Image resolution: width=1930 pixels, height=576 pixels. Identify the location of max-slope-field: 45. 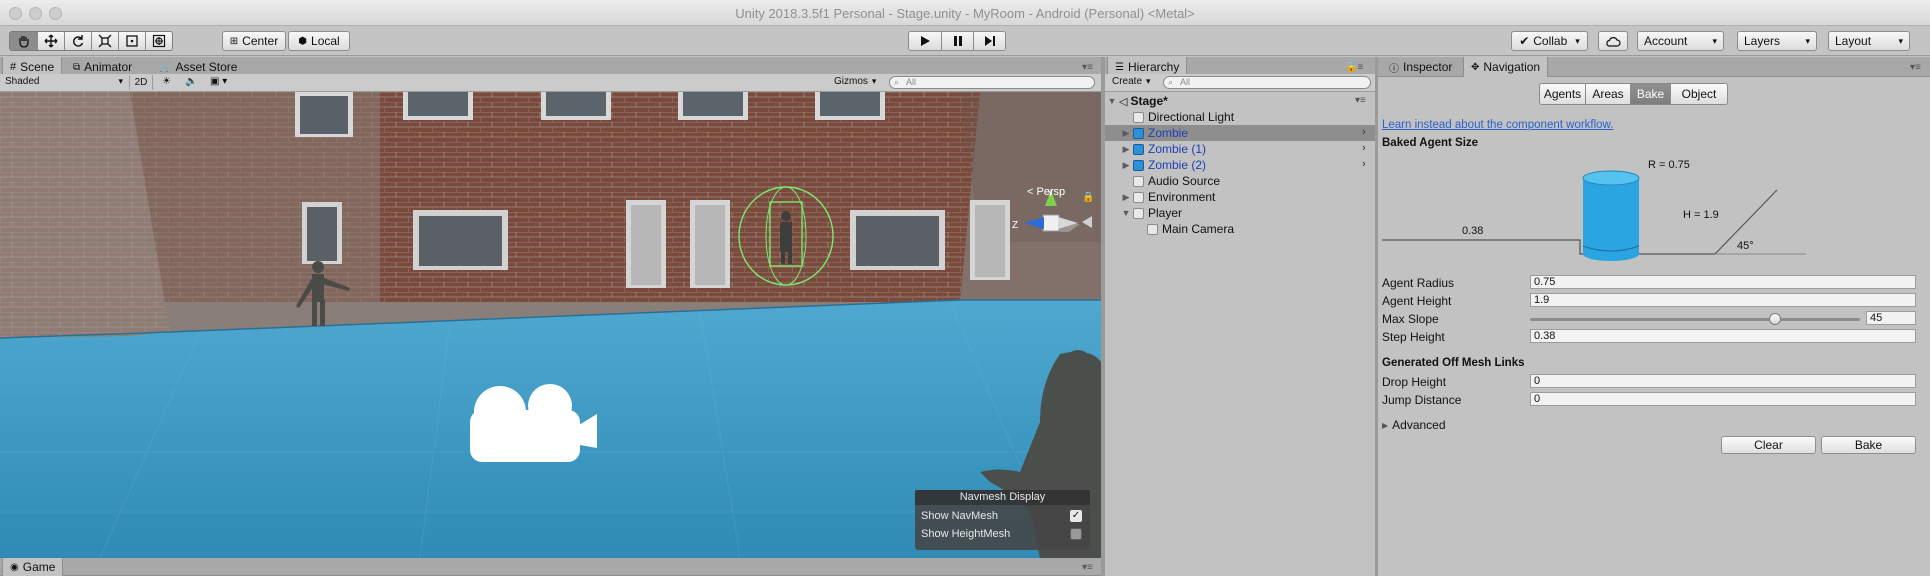
(1891, 318).